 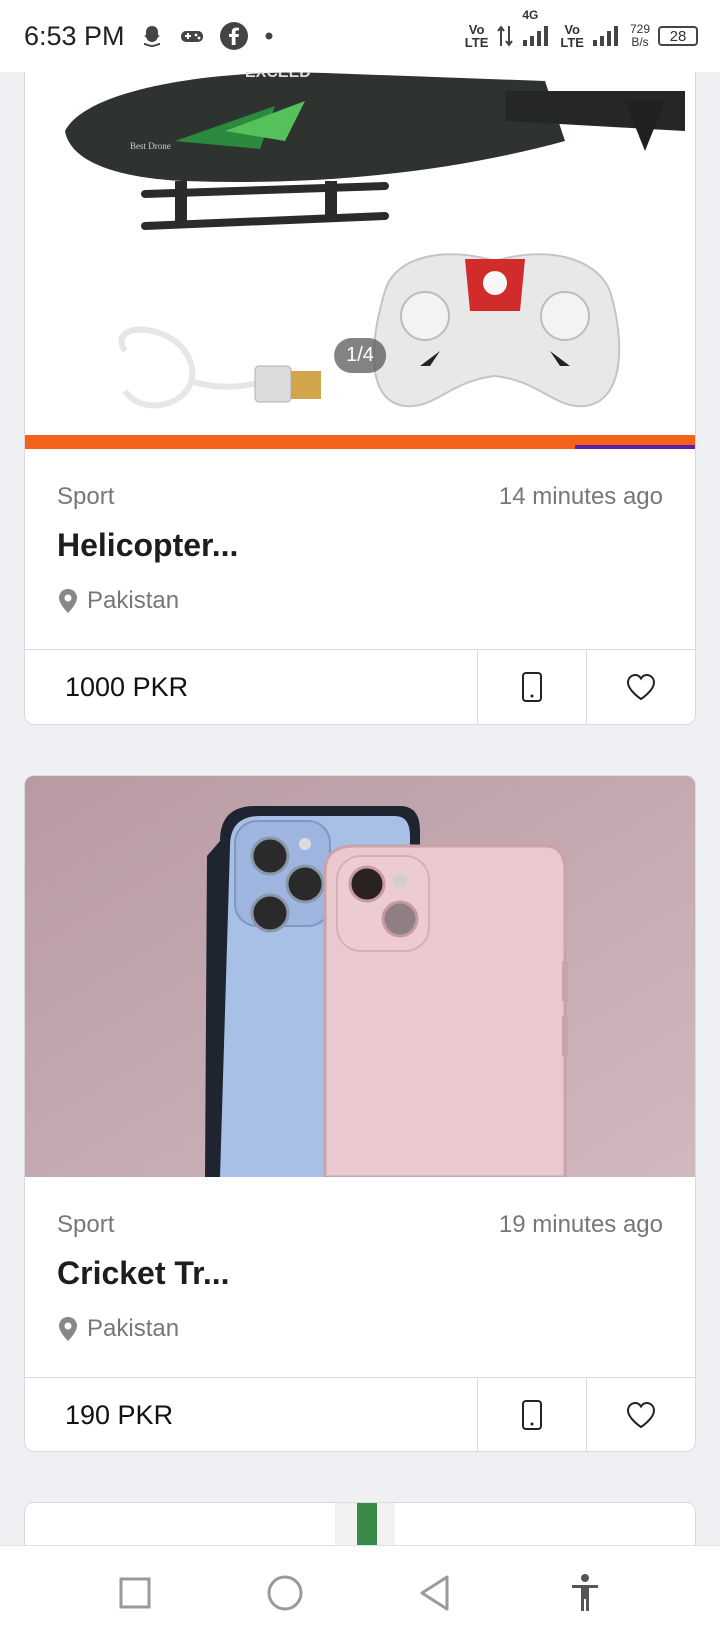 I want to click on back-button, so click(x=435, y=1593).